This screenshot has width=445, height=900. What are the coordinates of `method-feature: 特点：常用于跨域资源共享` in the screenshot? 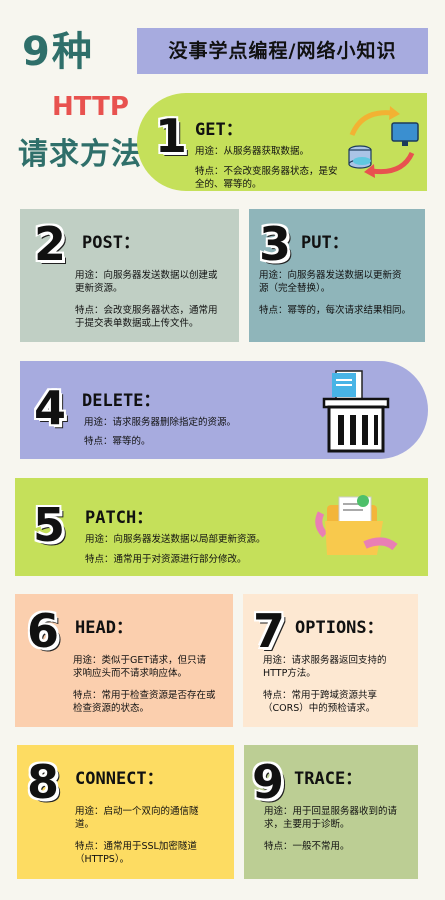 It's located at (320, 695).